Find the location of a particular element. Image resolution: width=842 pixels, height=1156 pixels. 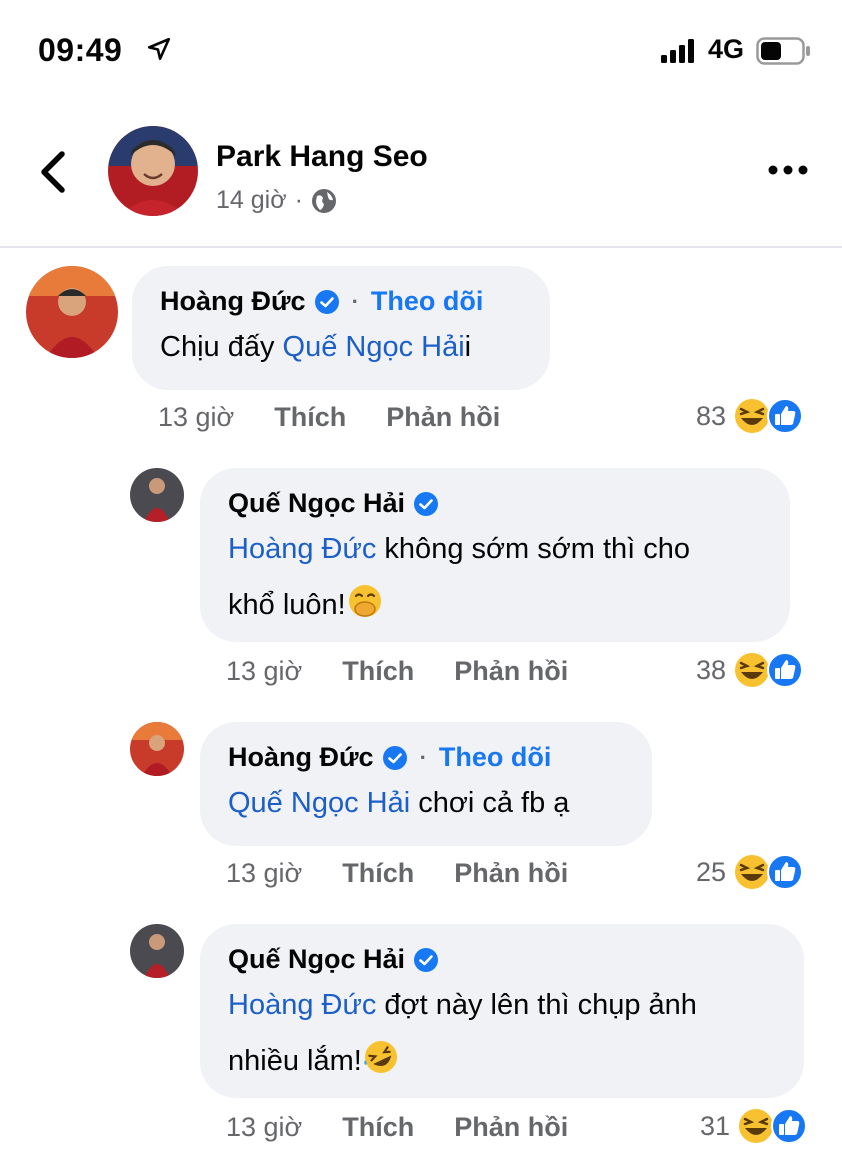

comment-text-part: nhiều lắm! is located at coordinates (295, 1061).